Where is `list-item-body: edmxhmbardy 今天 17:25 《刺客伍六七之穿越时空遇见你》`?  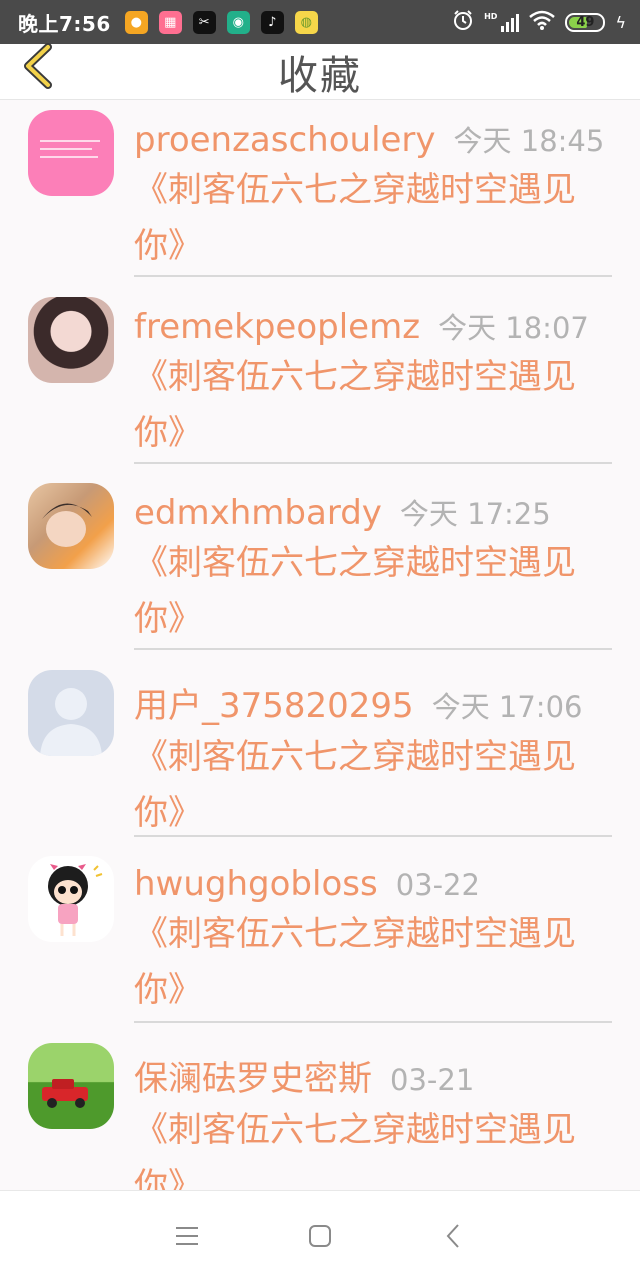
list-item-body: edmxhmbardy 今天 17:25 《刺客伍六七之穿越时空遇见你》 is located at coordinates (373, 570).